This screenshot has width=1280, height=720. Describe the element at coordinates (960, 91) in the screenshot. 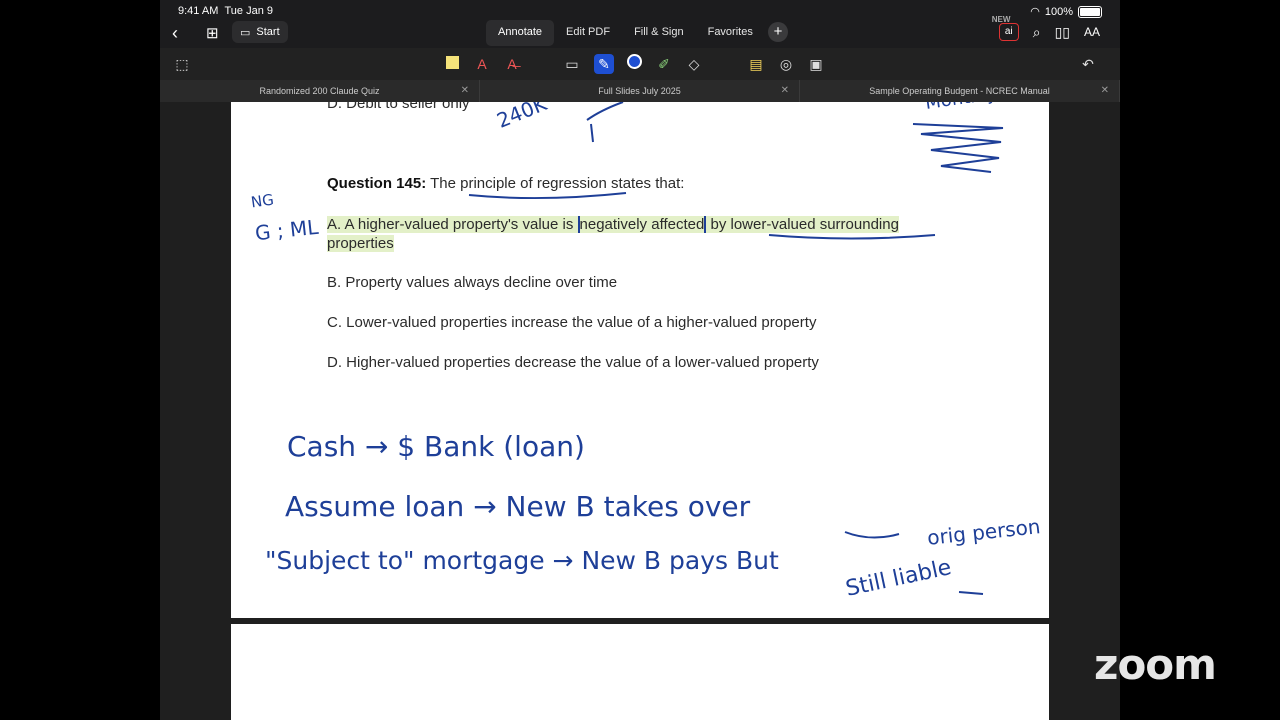

I see `doc-tab: Sample Operating Budgent - NCREC Manual ✕` at that location.